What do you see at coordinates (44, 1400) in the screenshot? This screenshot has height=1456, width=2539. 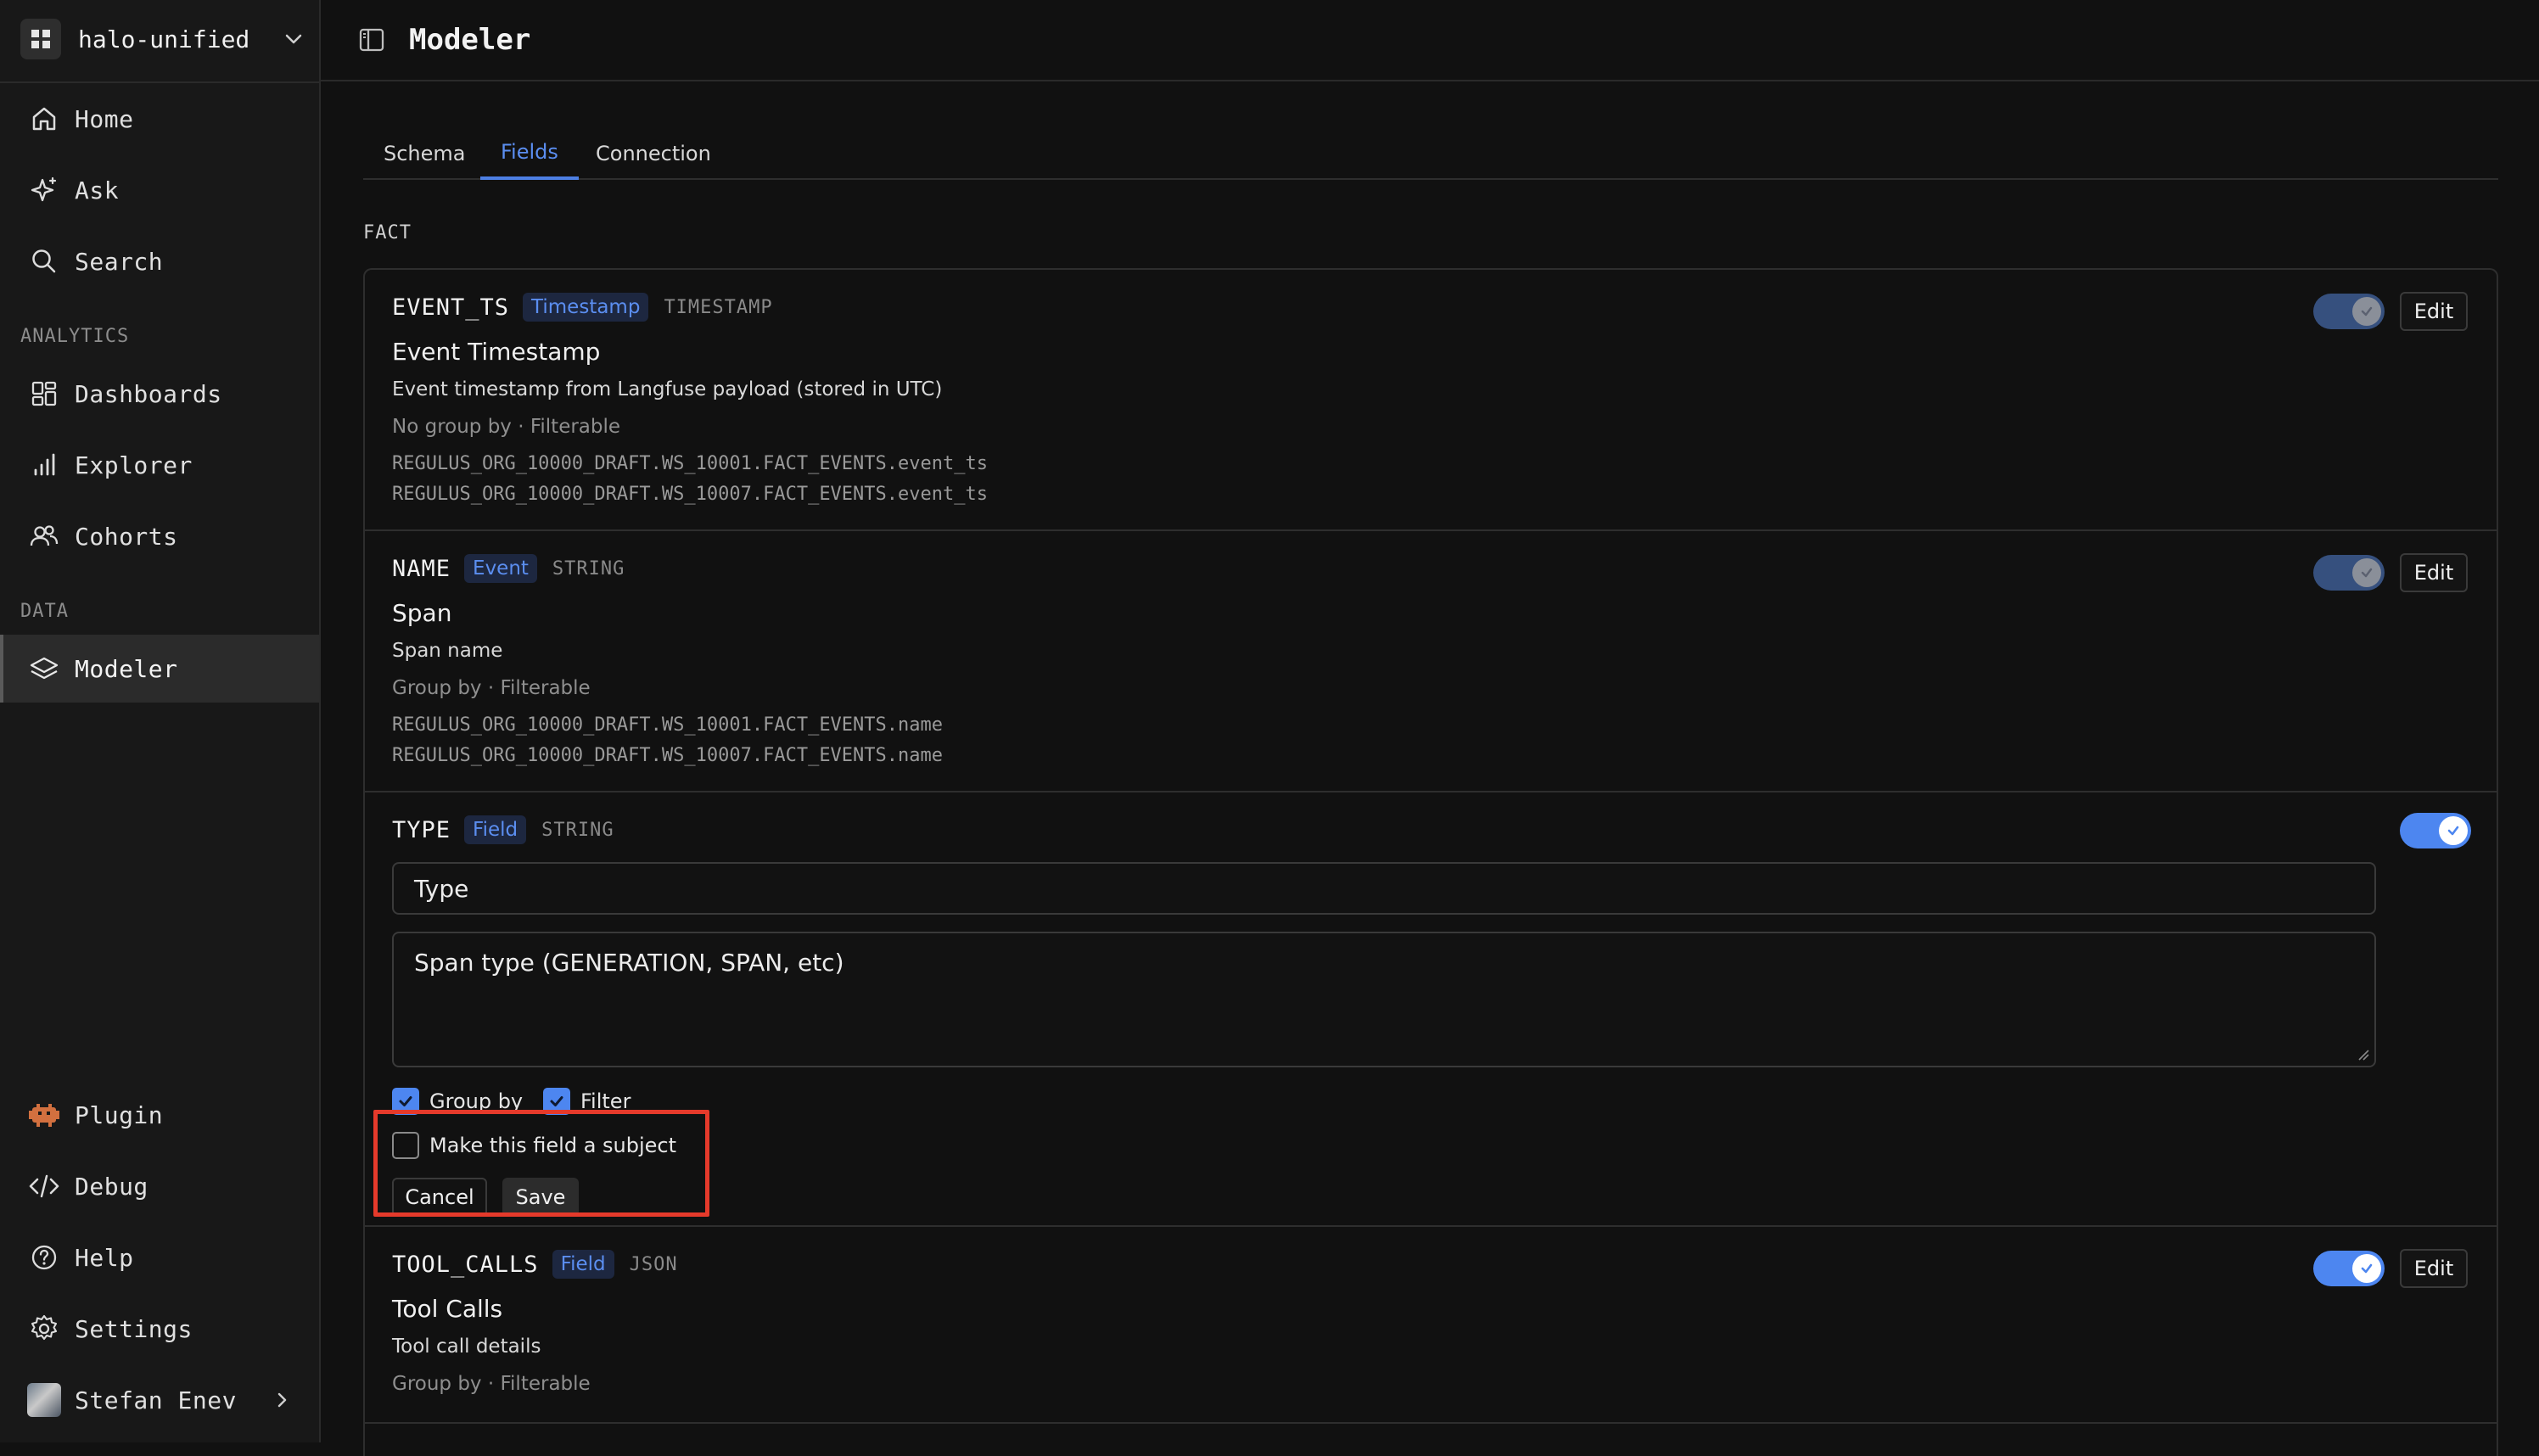 I see `avatar` at bounding box center [44, 1400].